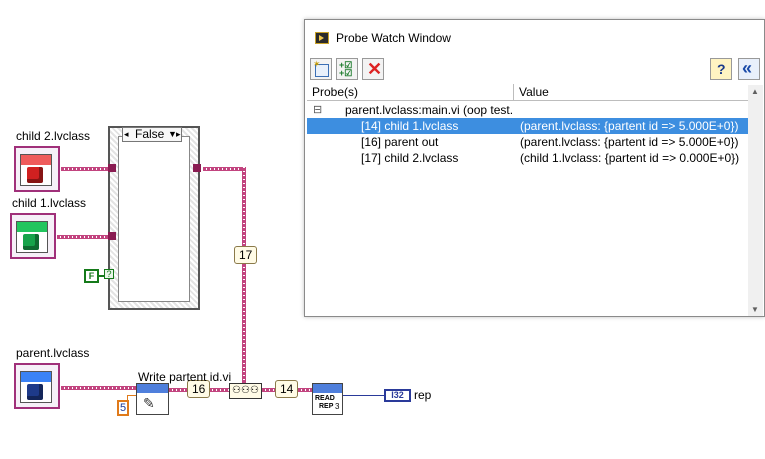 The width and height of the screenshot is (765, 459). What do you see at coordinates (393, 38) in the screenshot?
I see `window-title: Probe Watch Window` at bounding box center [393, 38].